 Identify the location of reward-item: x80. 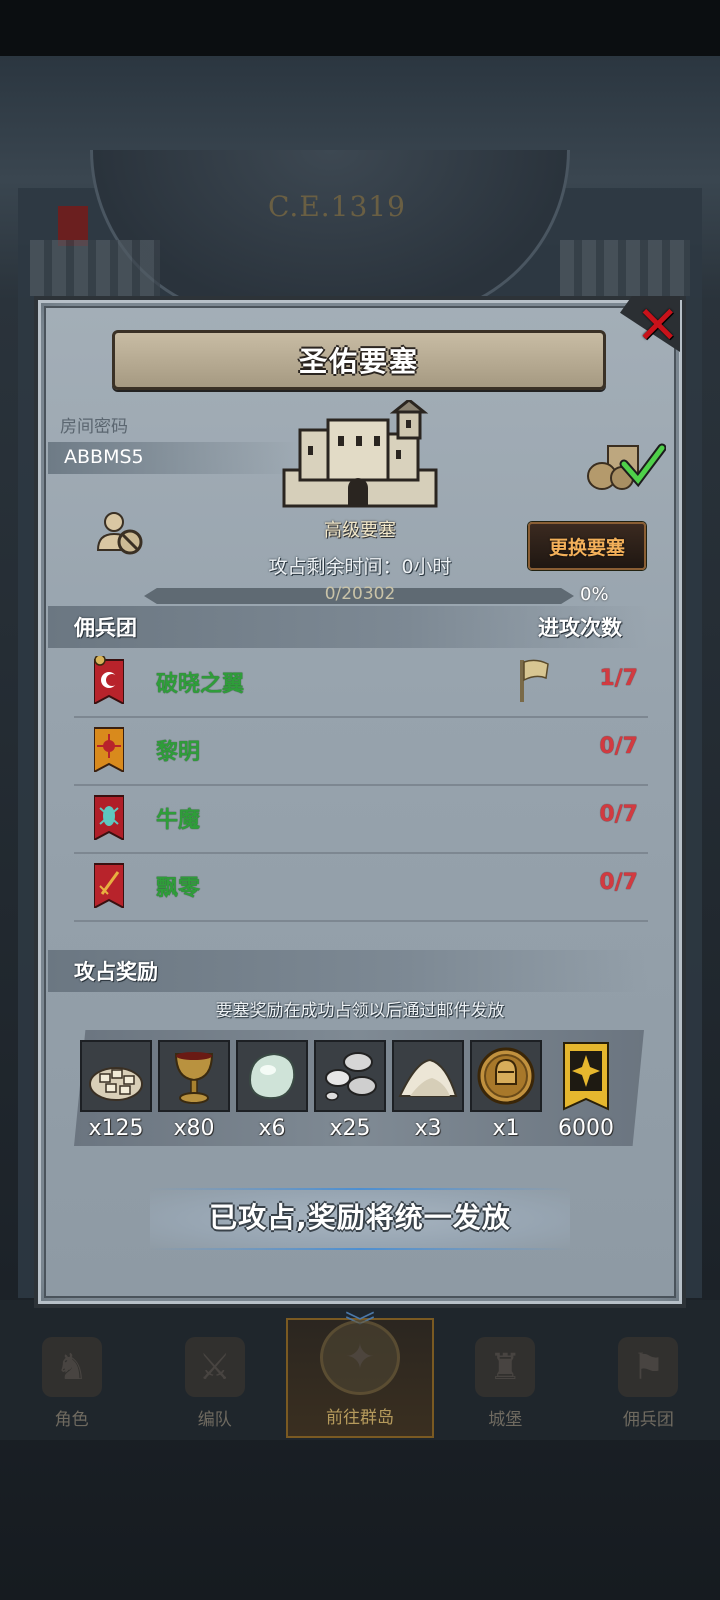
(194, 1090).